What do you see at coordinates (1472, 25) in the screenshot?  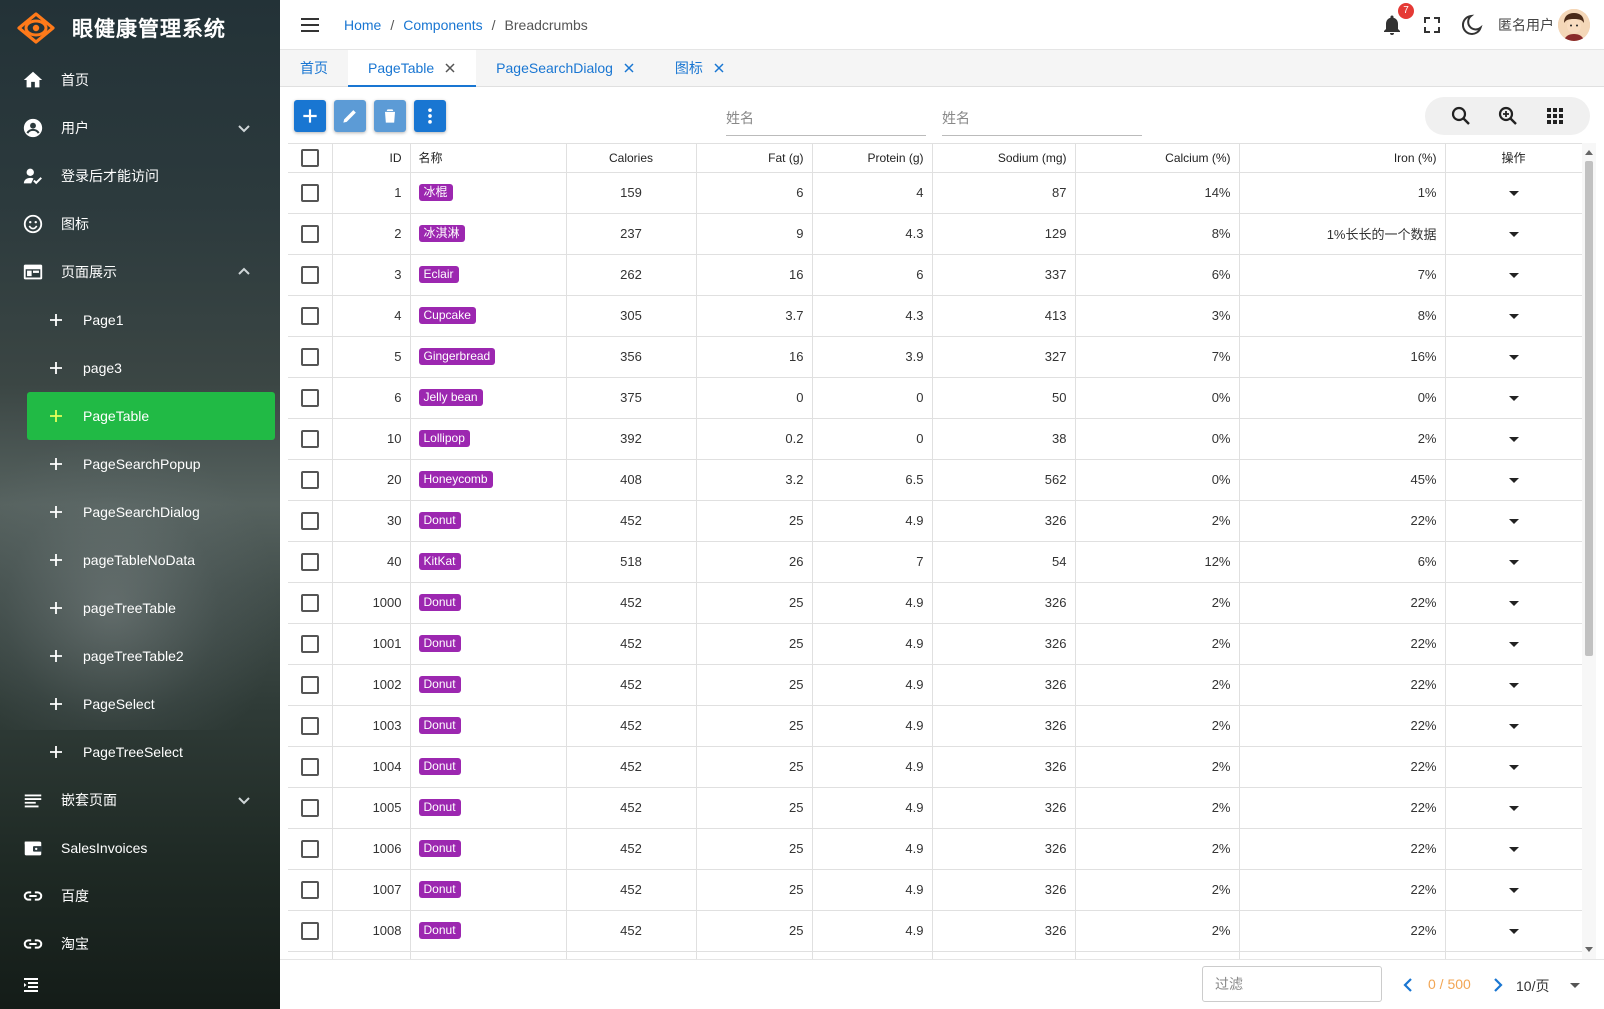 I see `dark-mode-icon` at bounding box center [1472, 25].